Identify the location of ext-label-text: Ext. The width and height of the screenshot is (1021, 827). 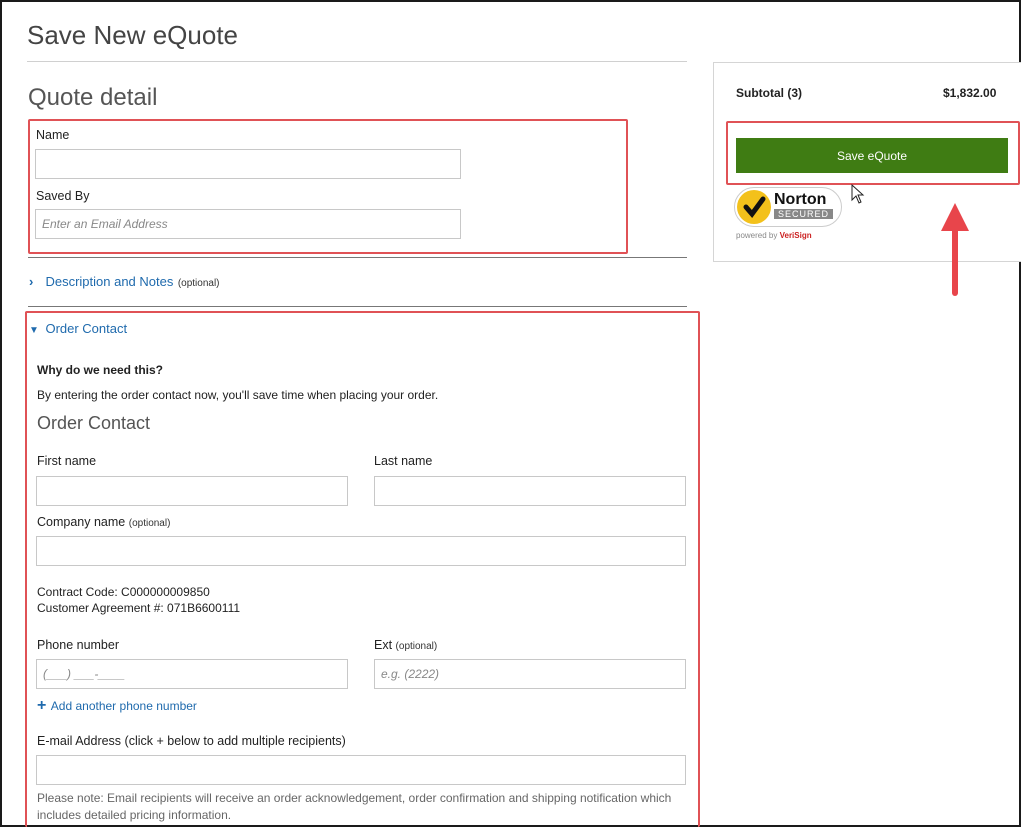
(383, 645).